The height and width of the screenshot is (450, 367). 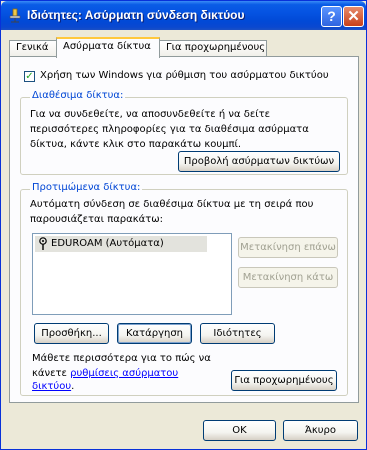 I want to click on wireless-settings-link: ρυθμίσεις ασύρματου, so click(x=124, y=373).